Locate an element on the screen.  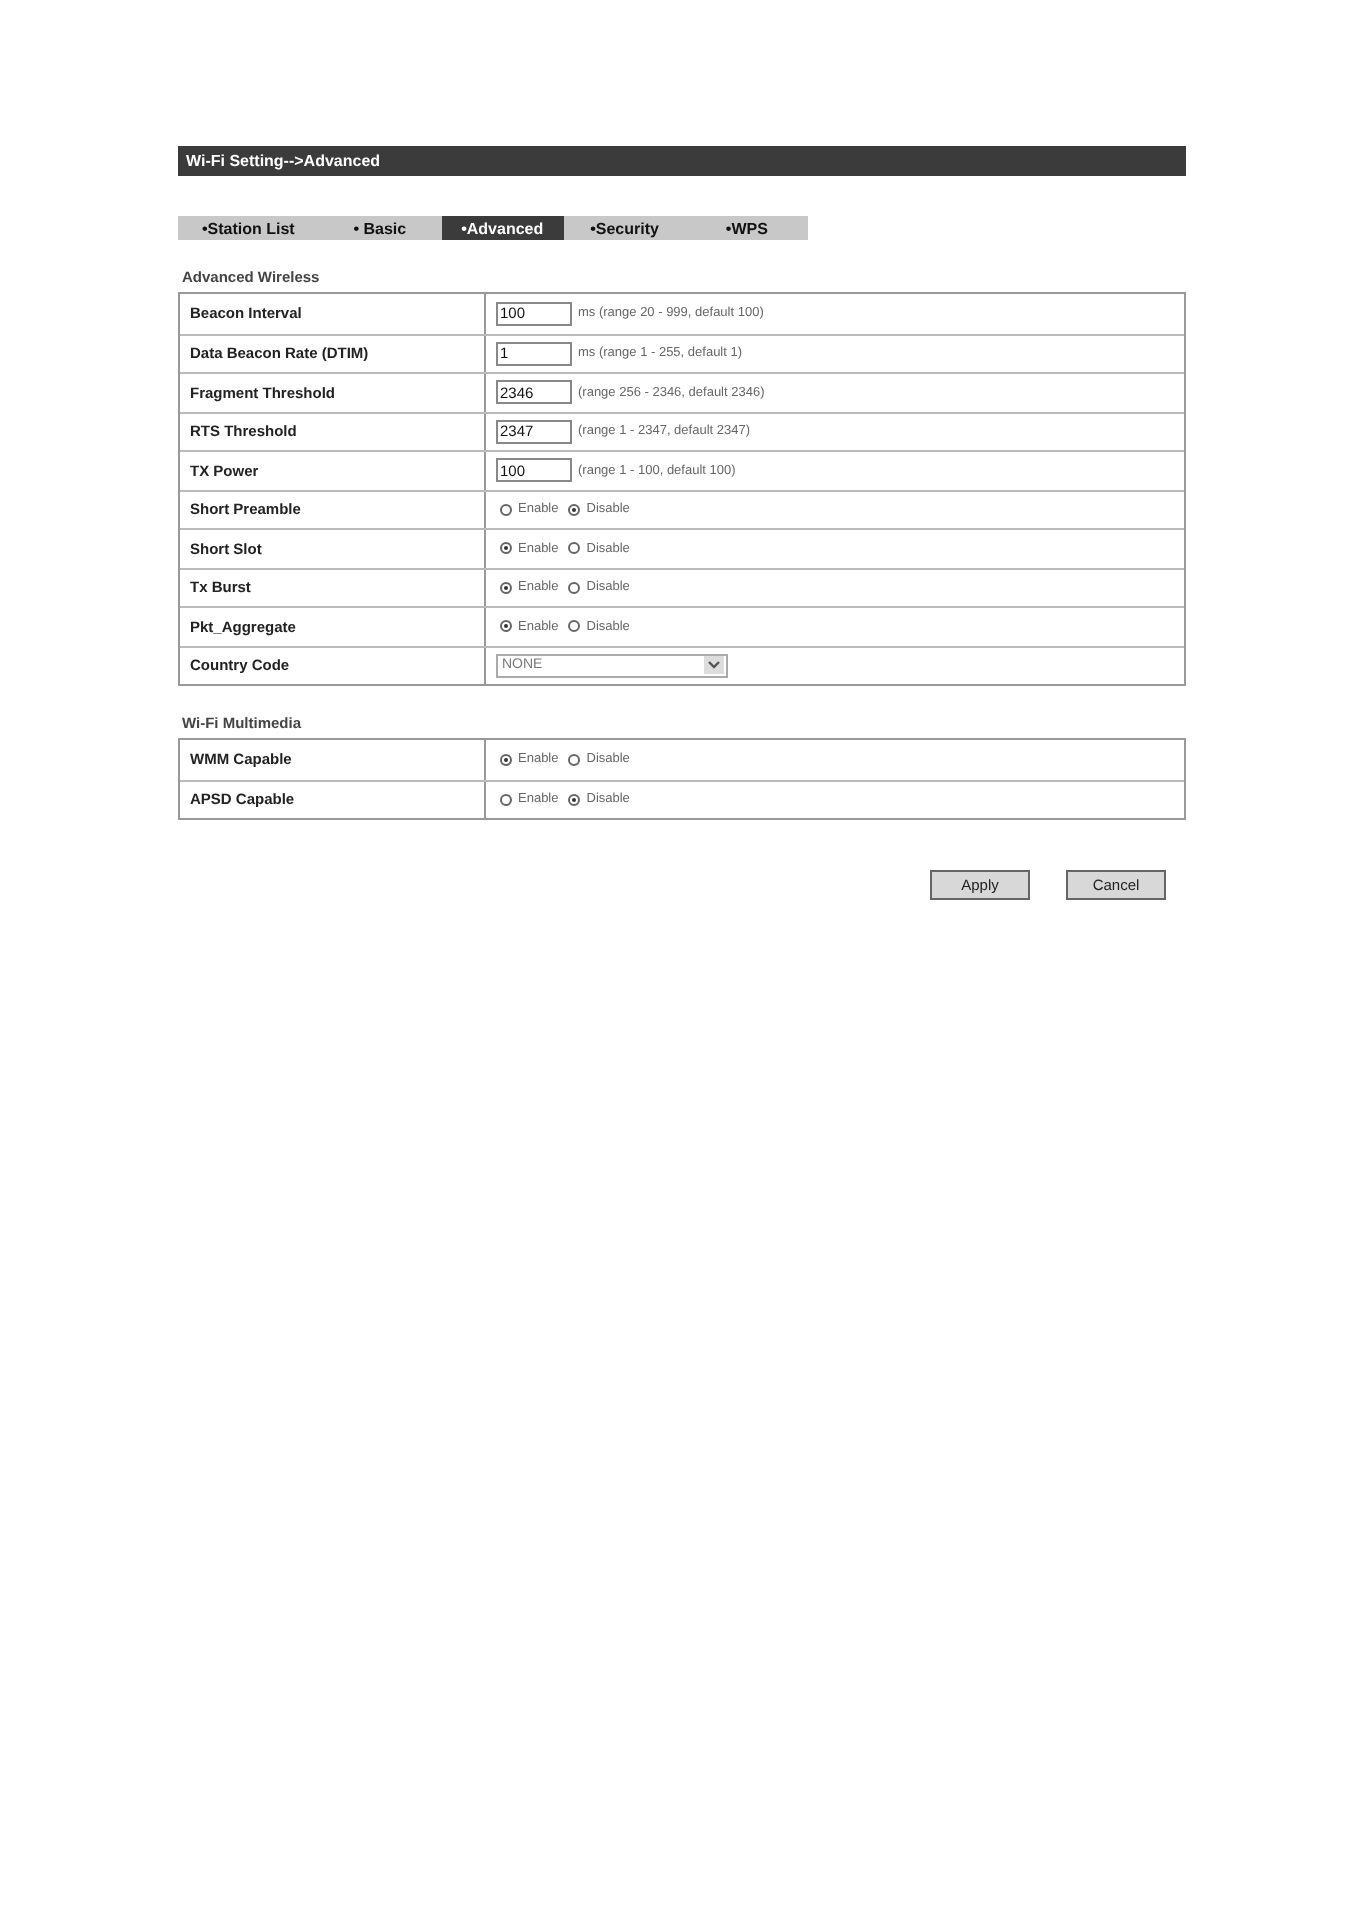
tab: •Advanced is located at coordinates (502, 228).